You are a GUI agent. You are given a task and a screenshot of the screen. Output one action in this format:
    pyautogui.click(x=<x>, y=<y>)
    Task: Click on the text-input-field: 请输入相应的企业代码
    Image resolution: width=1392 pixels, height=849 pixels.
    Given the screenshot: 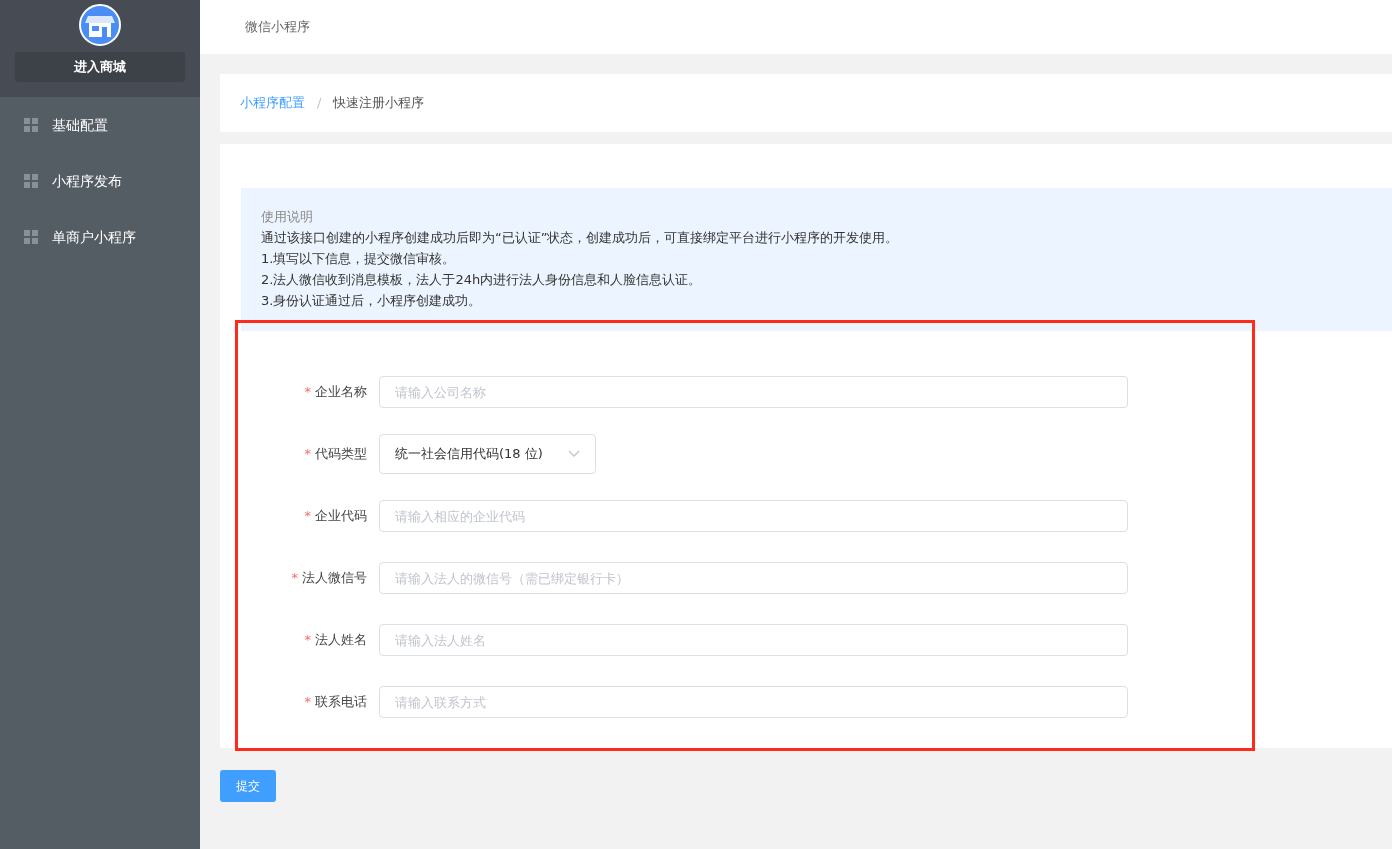 What is the action you would take?
    pyautogui.click(x=753, y=516)
    